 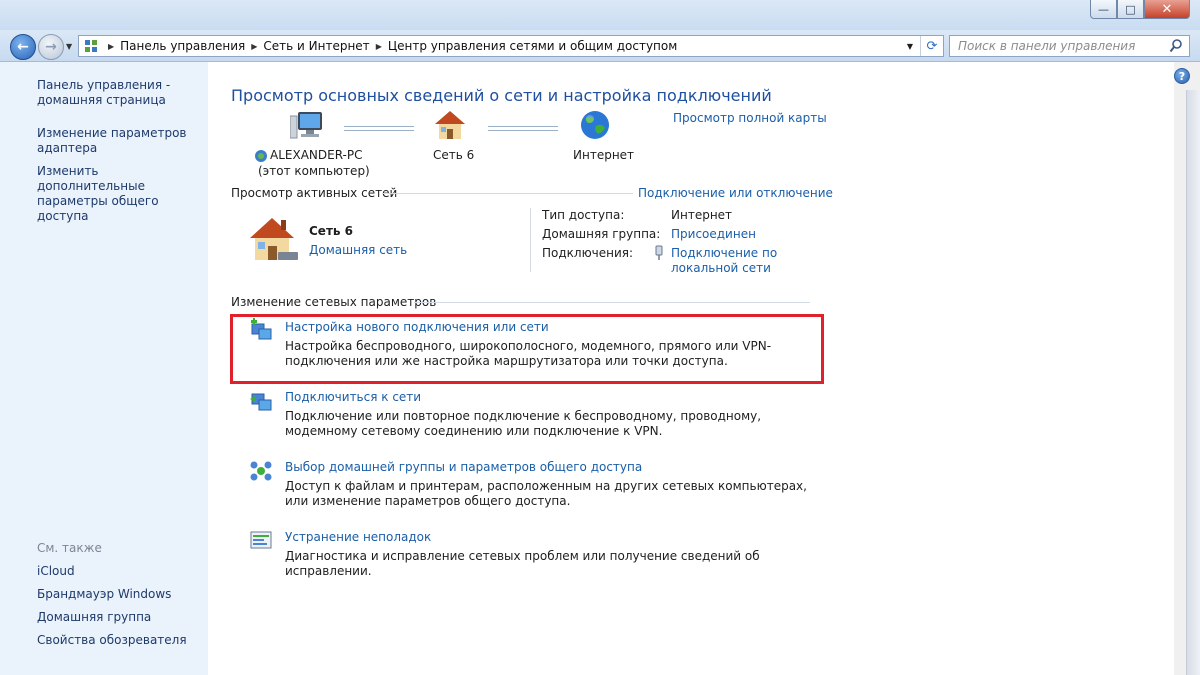 What do you see at coordinates (601, 234) in the screenshot?
I see `homegroup-label: Домашняя группа:` at bounding box center [601, 234].